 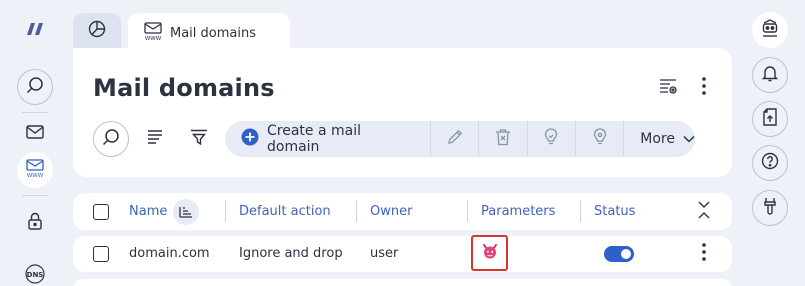 I want to click on tab-dashboard, so click(x=97, y=31).